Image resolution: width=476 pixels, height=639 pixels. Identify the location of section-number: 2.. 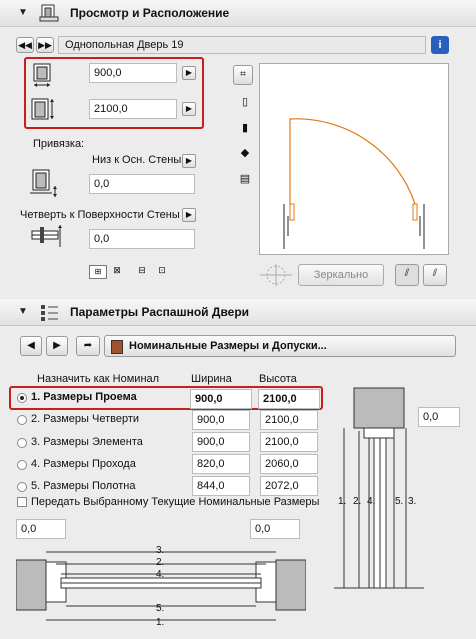
(357, 501).